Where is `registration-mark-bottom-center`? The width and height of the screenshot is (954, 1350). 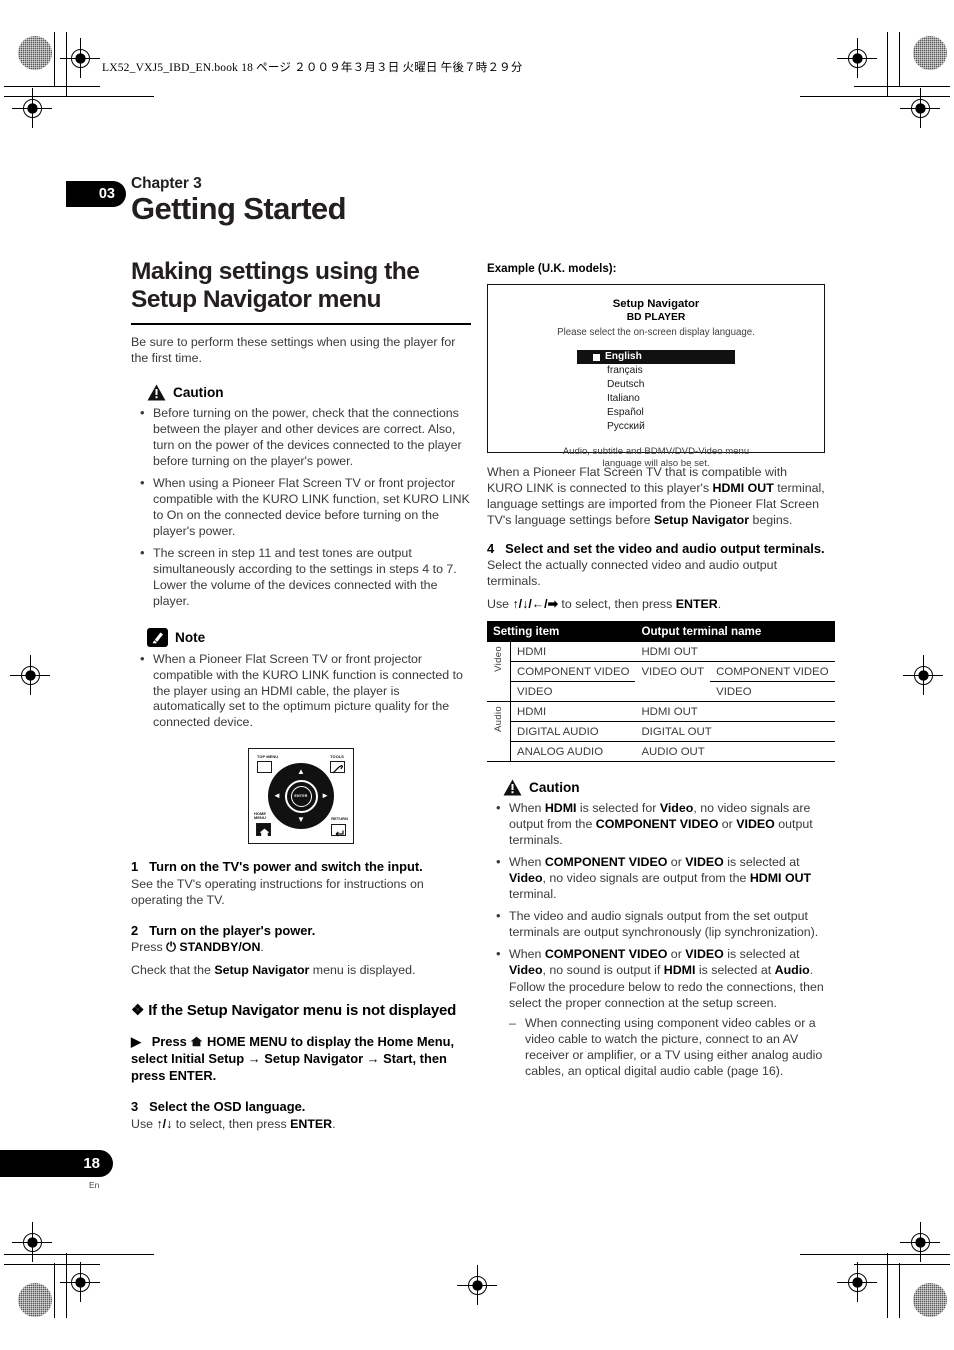 registration-mark-bottom-center is located at coordinates (477, 1285).